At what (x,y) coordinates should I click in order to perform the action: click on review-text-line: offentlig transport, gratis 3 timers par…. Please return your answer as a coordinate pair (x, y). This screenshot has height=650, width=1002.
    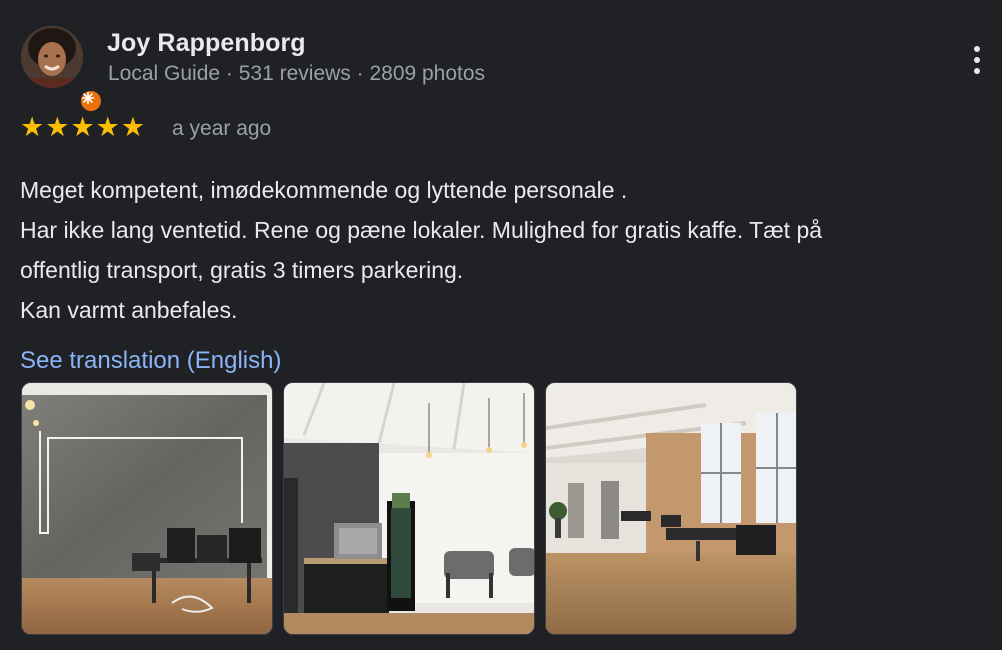
    Looking at the image, I should click on (242, 270).